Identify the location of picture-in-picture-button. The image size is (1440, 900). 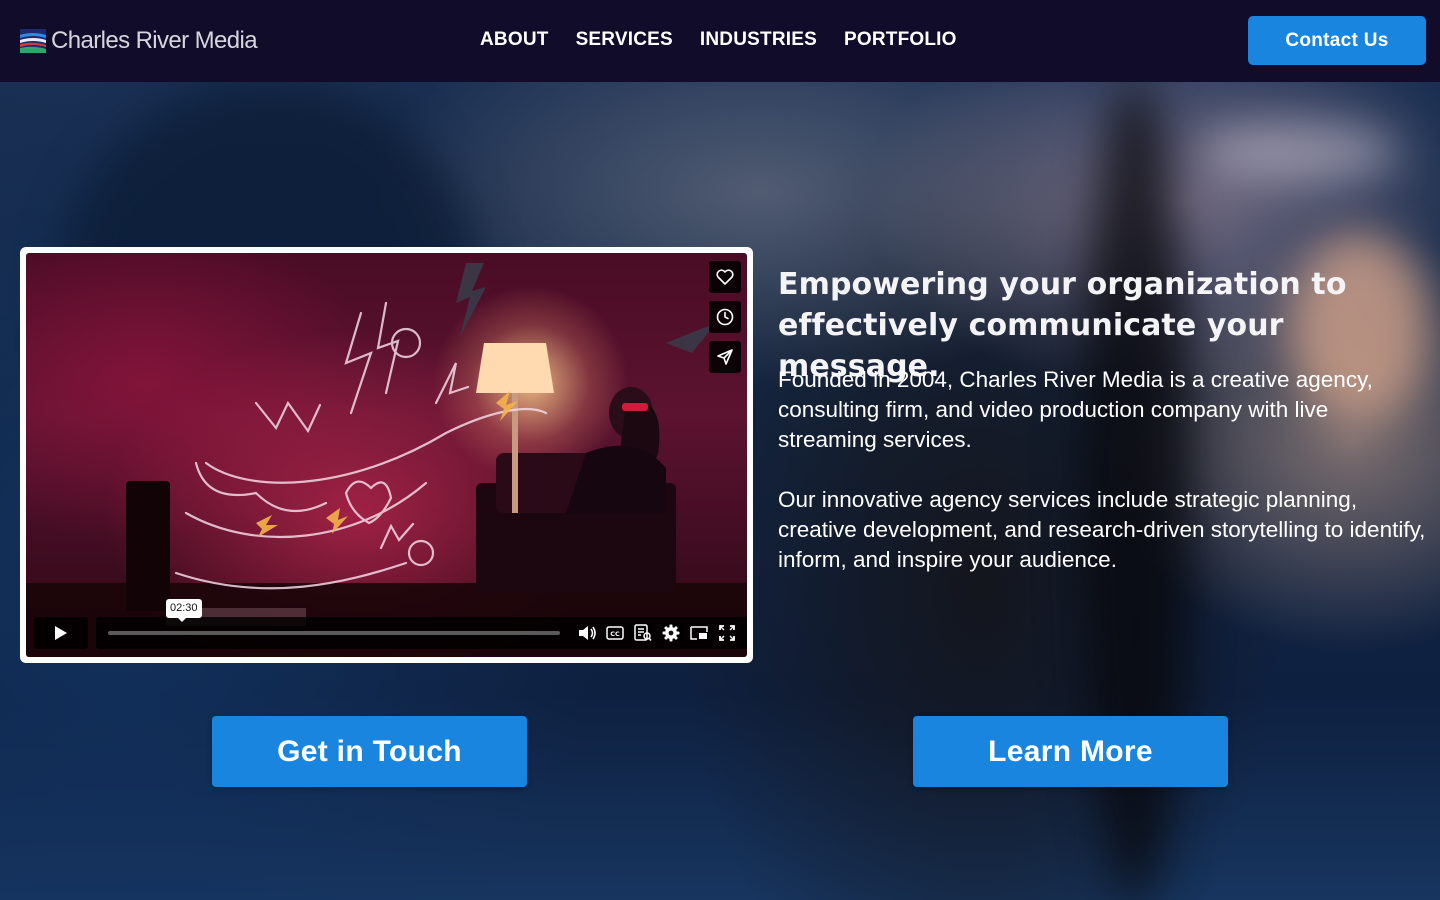
(699, 633).